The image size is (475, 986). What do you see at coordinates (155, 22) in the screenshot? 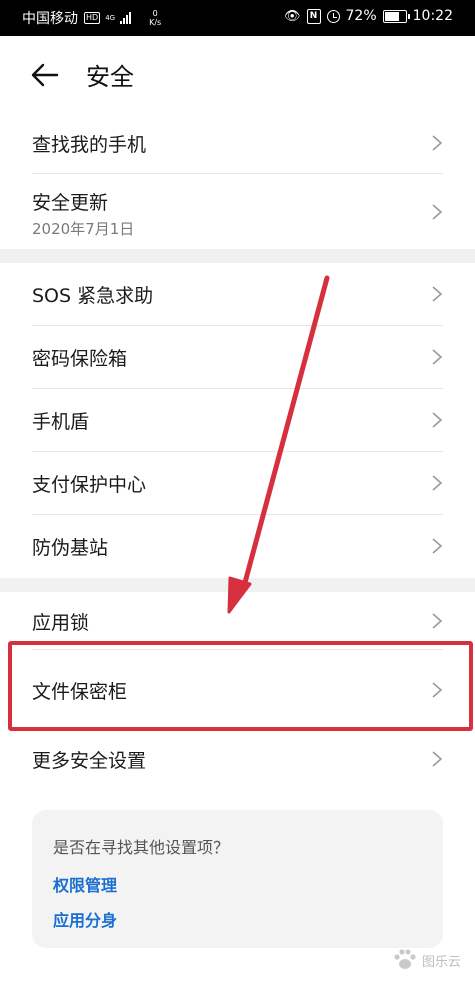
I see `net-speed-unit: K/s` at bounding box center [155, 22].